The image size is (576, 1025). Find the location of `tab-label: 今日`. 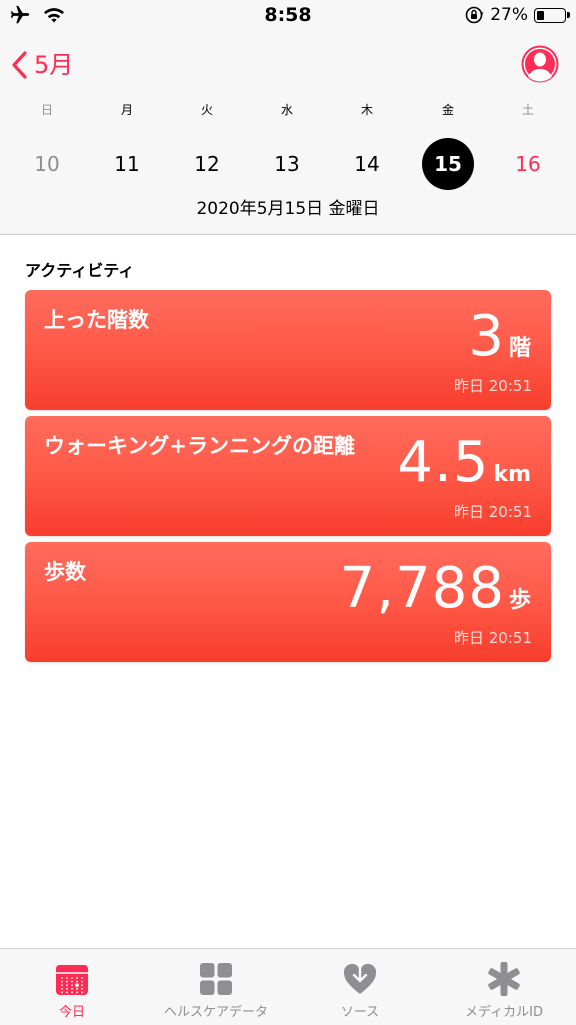

tab-label: 今日 is located at coordinates (71, 1012).